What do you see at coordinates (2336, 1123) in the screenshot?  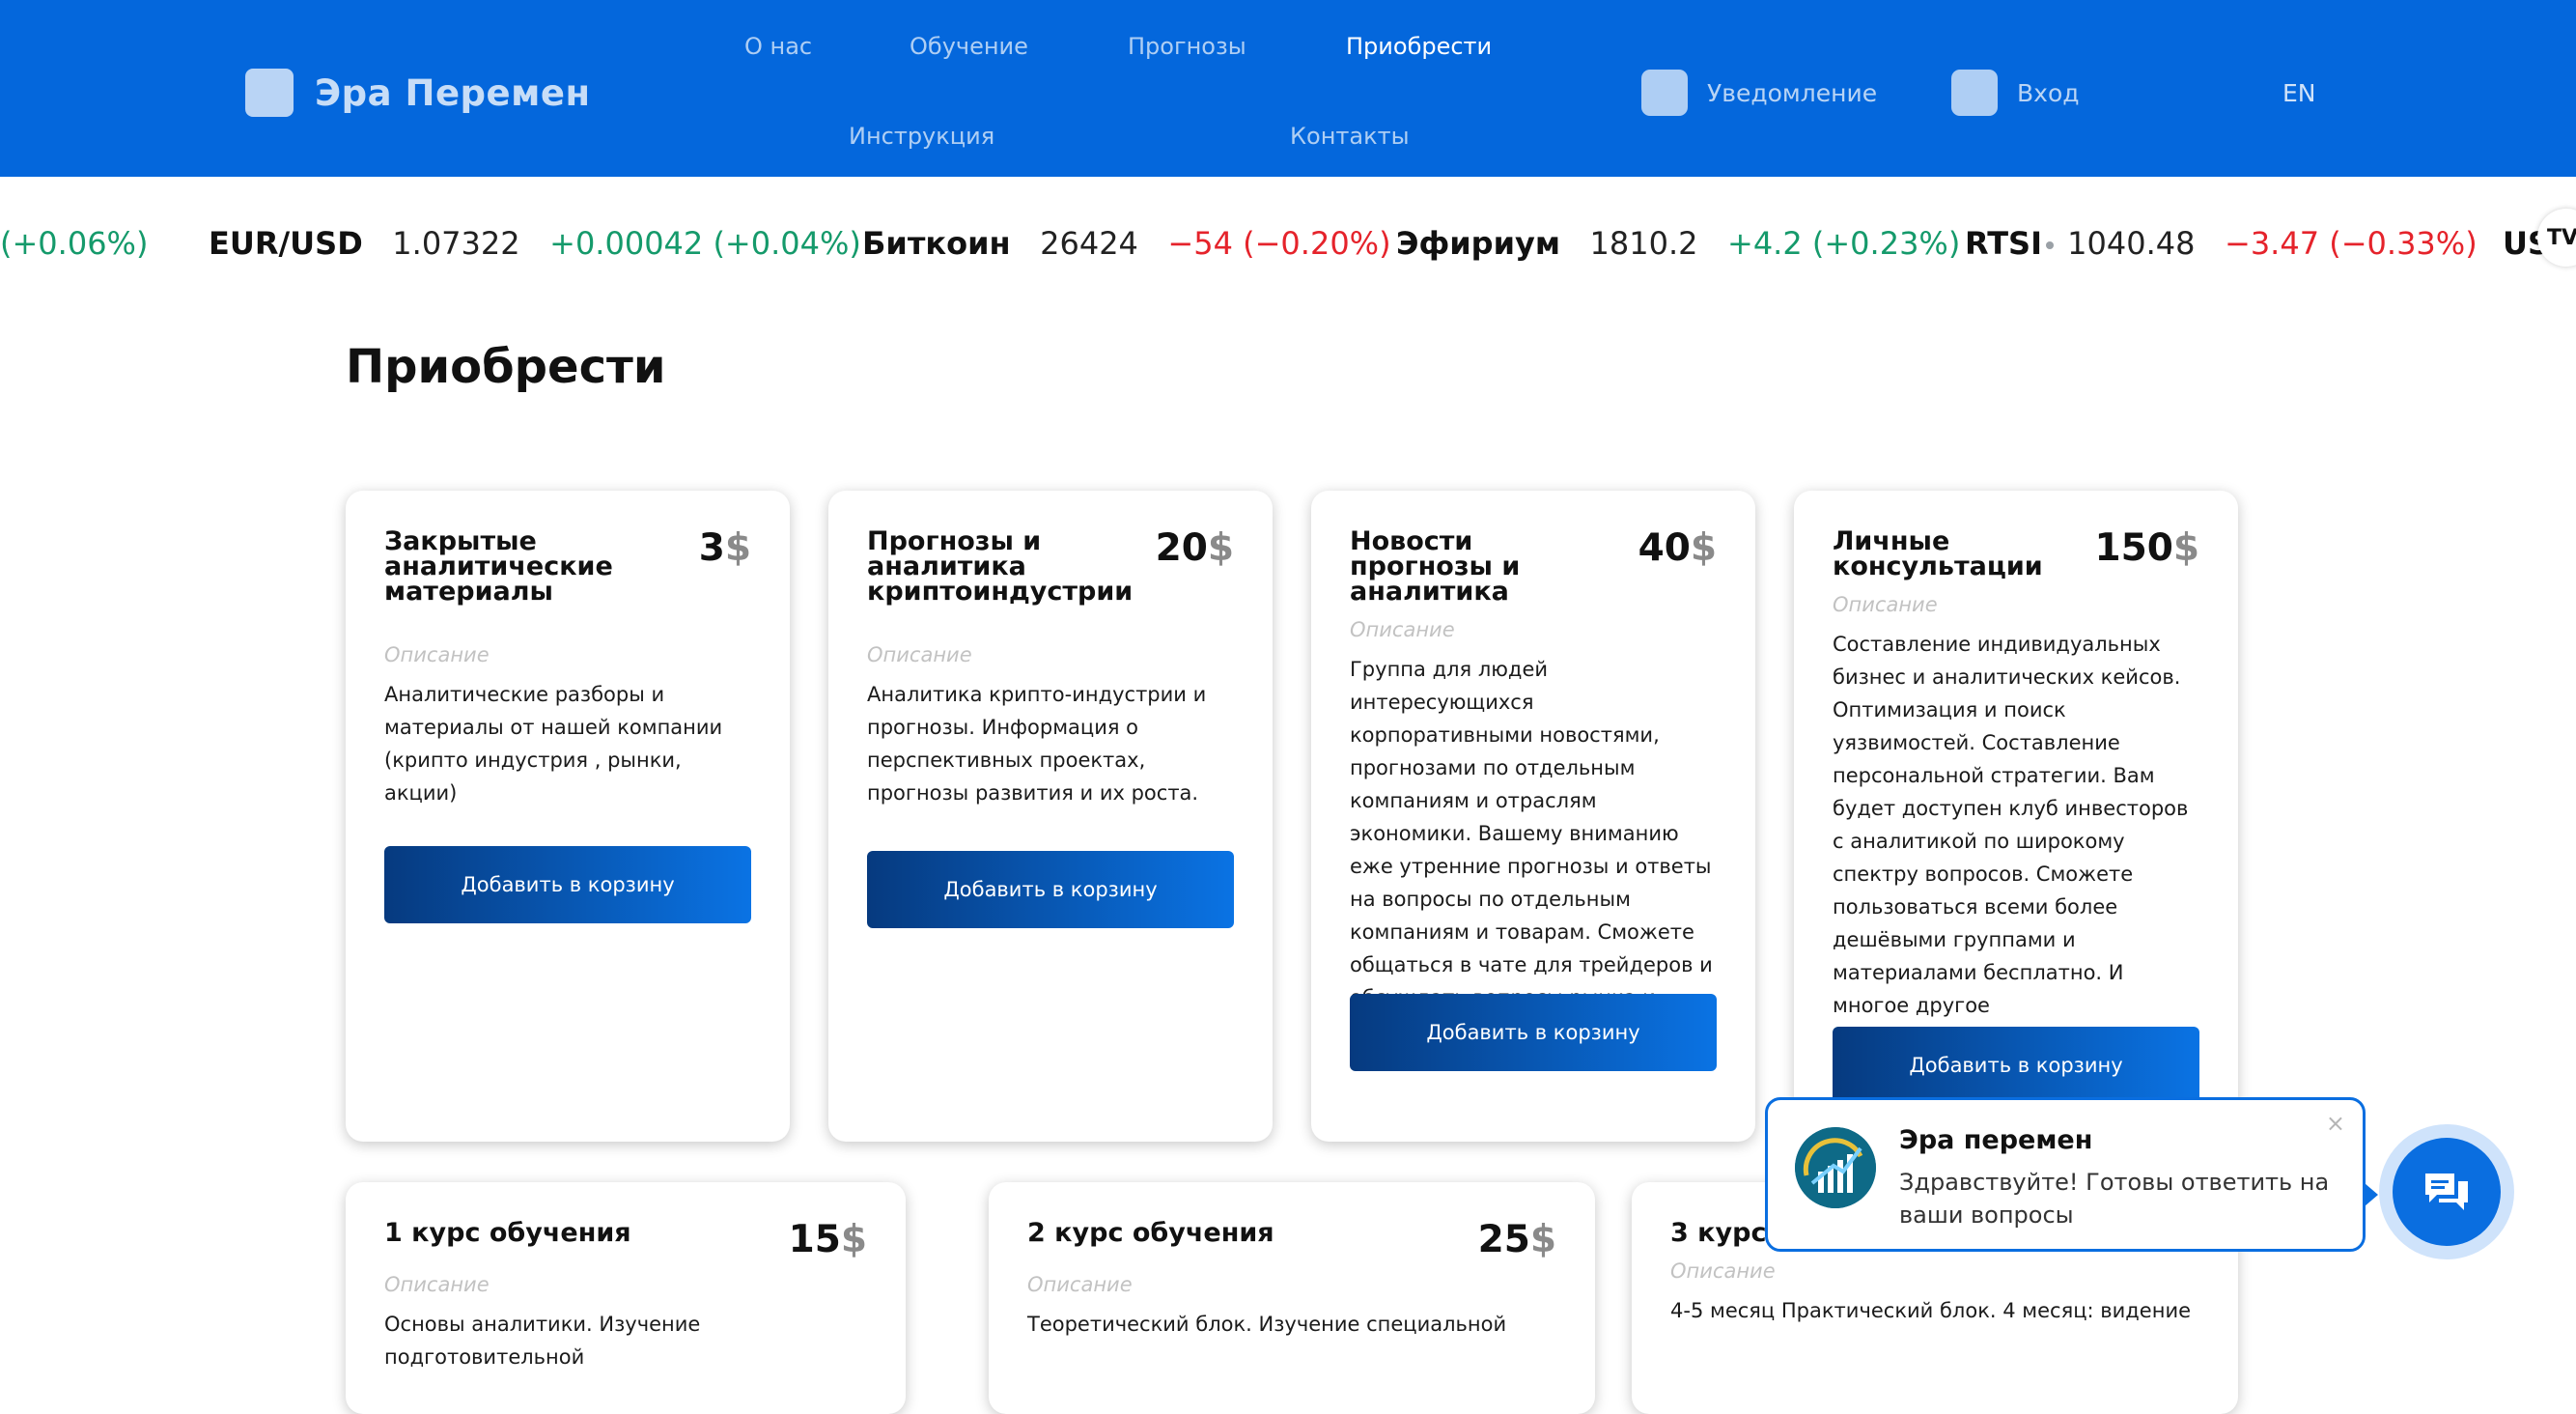 I see `close-icon: ×` at bounding box center [2336, 1123].